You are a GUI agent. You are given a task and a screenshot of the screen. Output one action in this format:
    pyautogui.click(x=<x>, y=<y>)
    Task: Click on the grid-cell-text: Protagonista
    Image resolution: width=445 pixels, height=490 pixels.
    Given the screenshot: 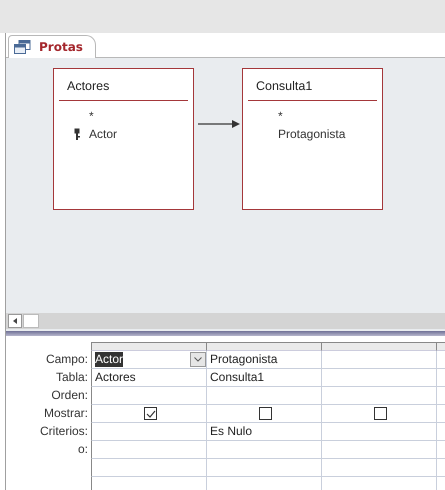 What is the action you would take?
    pyautogui.click(x=244, y=359)
    